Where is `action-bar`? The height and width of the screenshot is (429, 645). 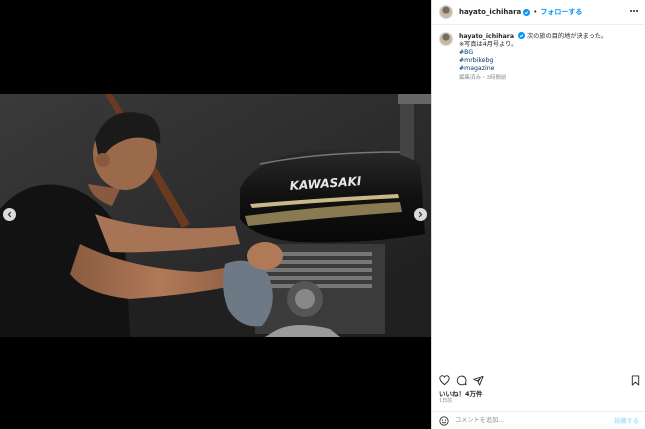 action-bar is located at coordinates (540, 378).